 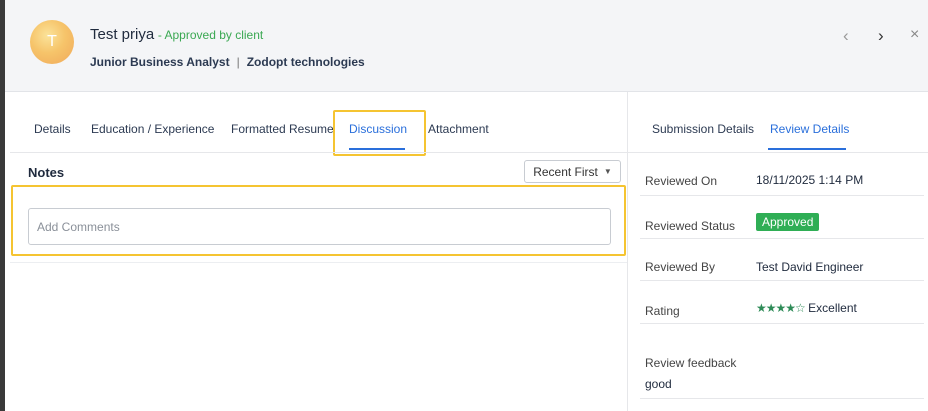 What do you see at coordinates (318, 262) in the screenshot?
I see `comment-area-divider` at bounding box center [318, 262].